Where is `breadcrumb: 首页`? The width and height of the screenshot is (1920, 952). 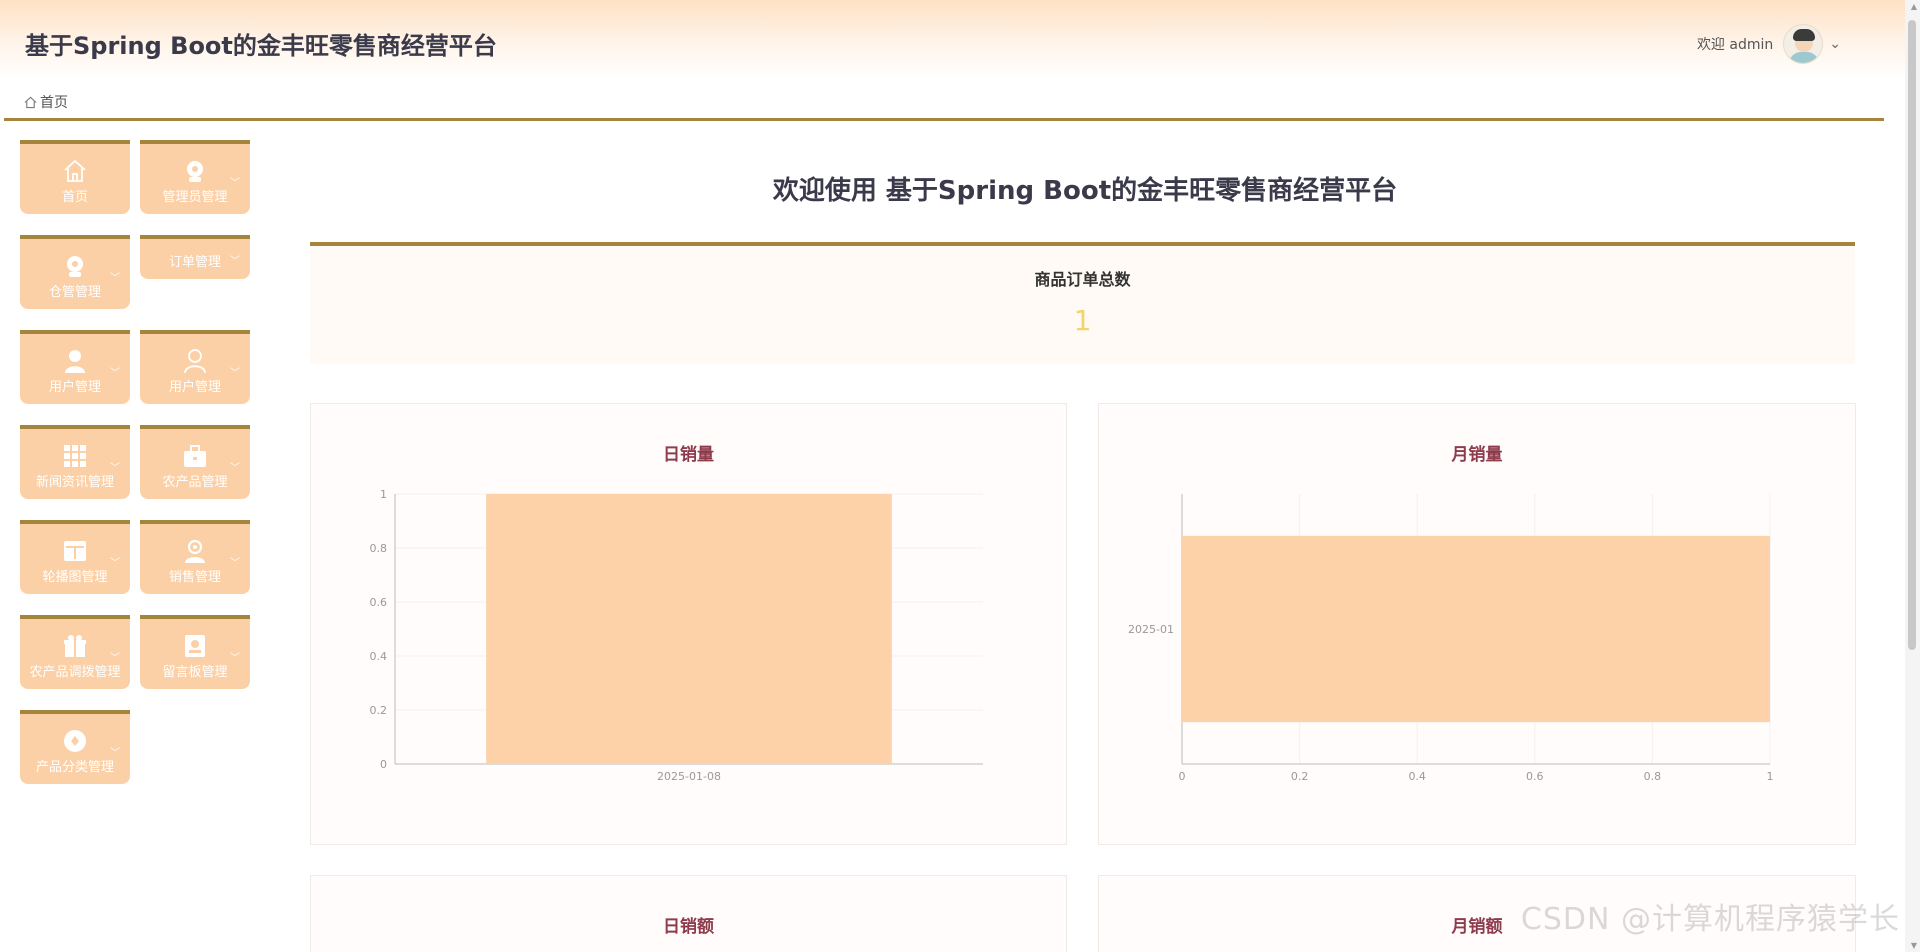 breadcrumb: 首页 is located at coordinates (46, 102).